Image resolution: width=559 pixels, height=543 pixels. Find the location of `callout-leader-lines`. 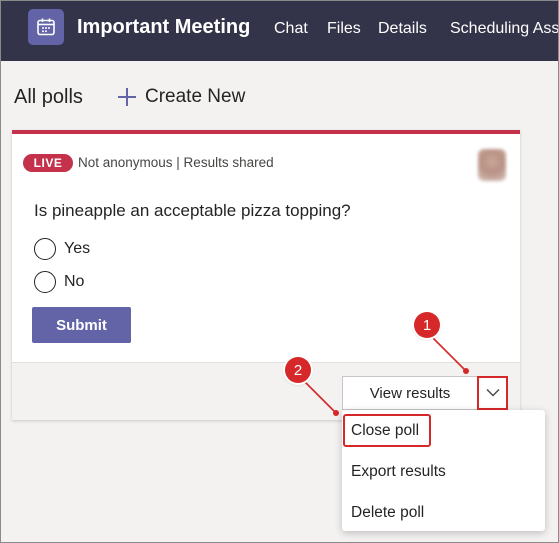

callout-leader-lines is located at coordinates (386, 376).